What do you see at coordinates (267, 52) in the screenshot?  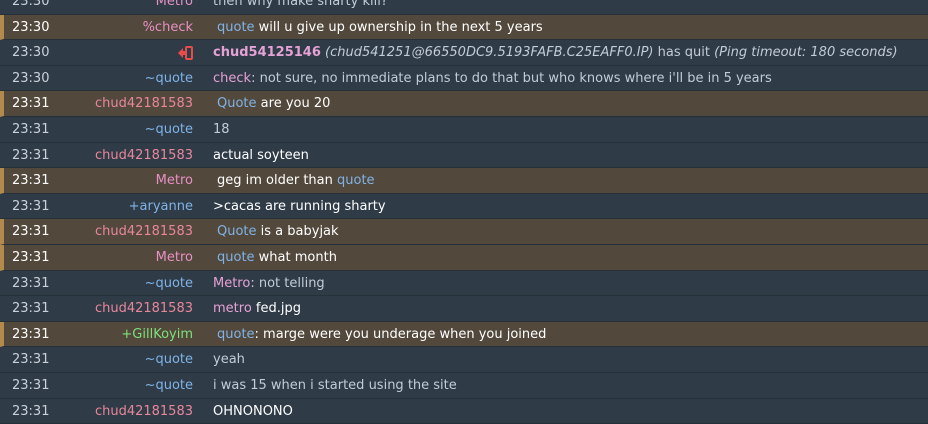 I see `quit-nick: chud54125146` at bounding box center [267, 52].